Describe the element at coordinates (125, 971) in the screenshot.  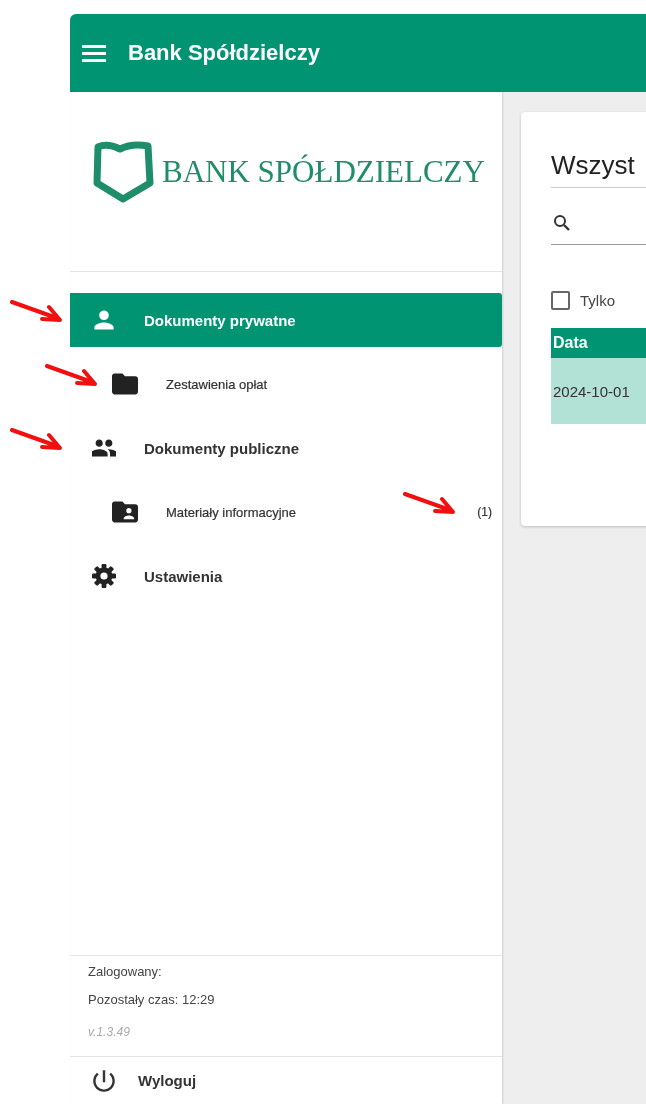
I see `logged-in-label: Zalogowany:` at that location.